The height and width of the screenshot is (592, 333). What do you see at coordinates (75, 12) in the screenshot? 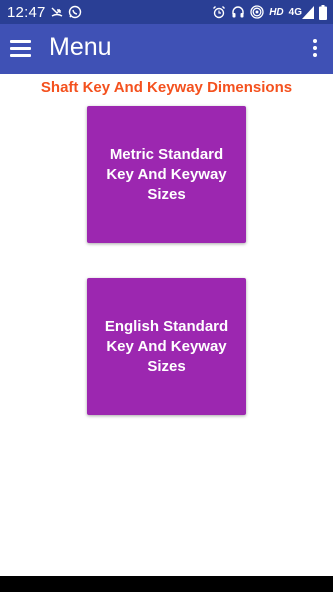
I see `whatsapp-icon` at bounding box center [75, 12].